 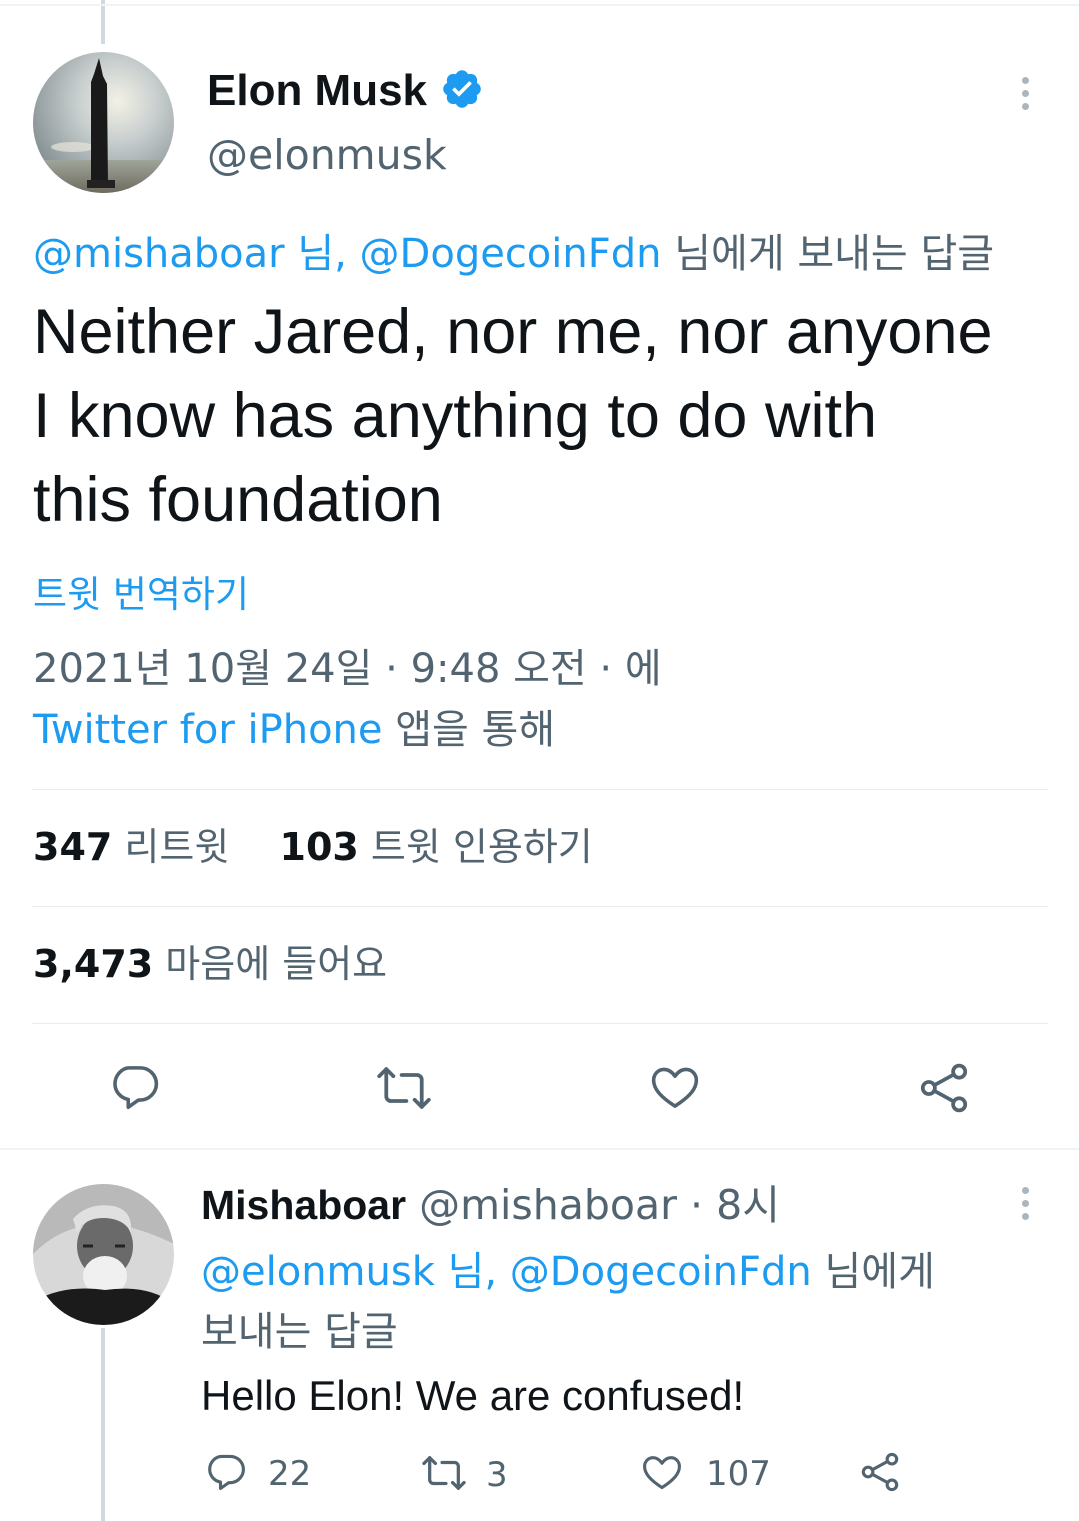 I want to click on reply-action-retweet: 3, so click(x=464, y=1475).